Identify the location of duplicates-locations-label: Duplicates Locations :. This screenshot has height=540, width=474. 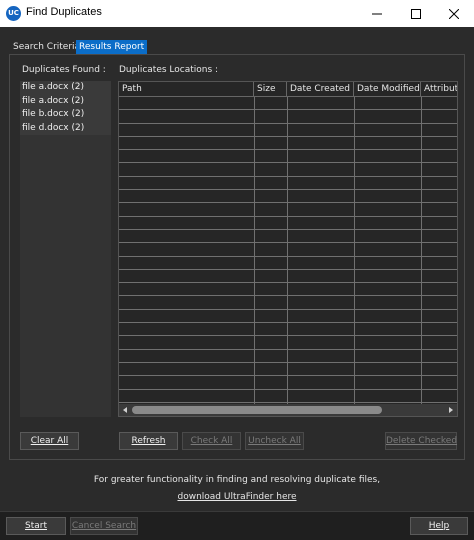
(169, 70).